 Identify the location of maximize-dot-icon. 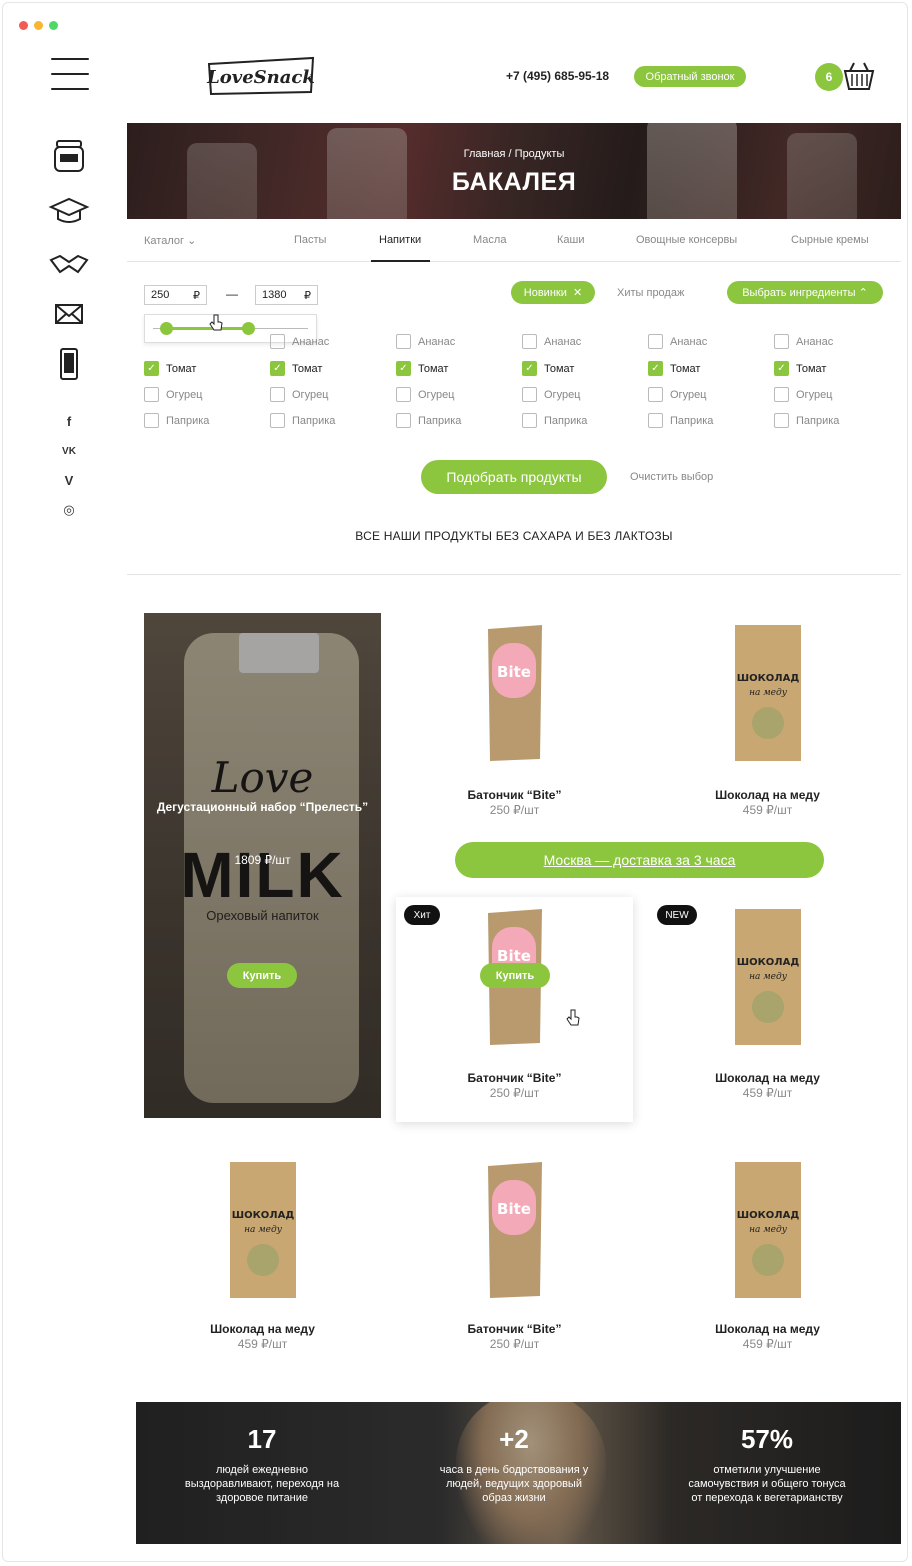
(53, 25).